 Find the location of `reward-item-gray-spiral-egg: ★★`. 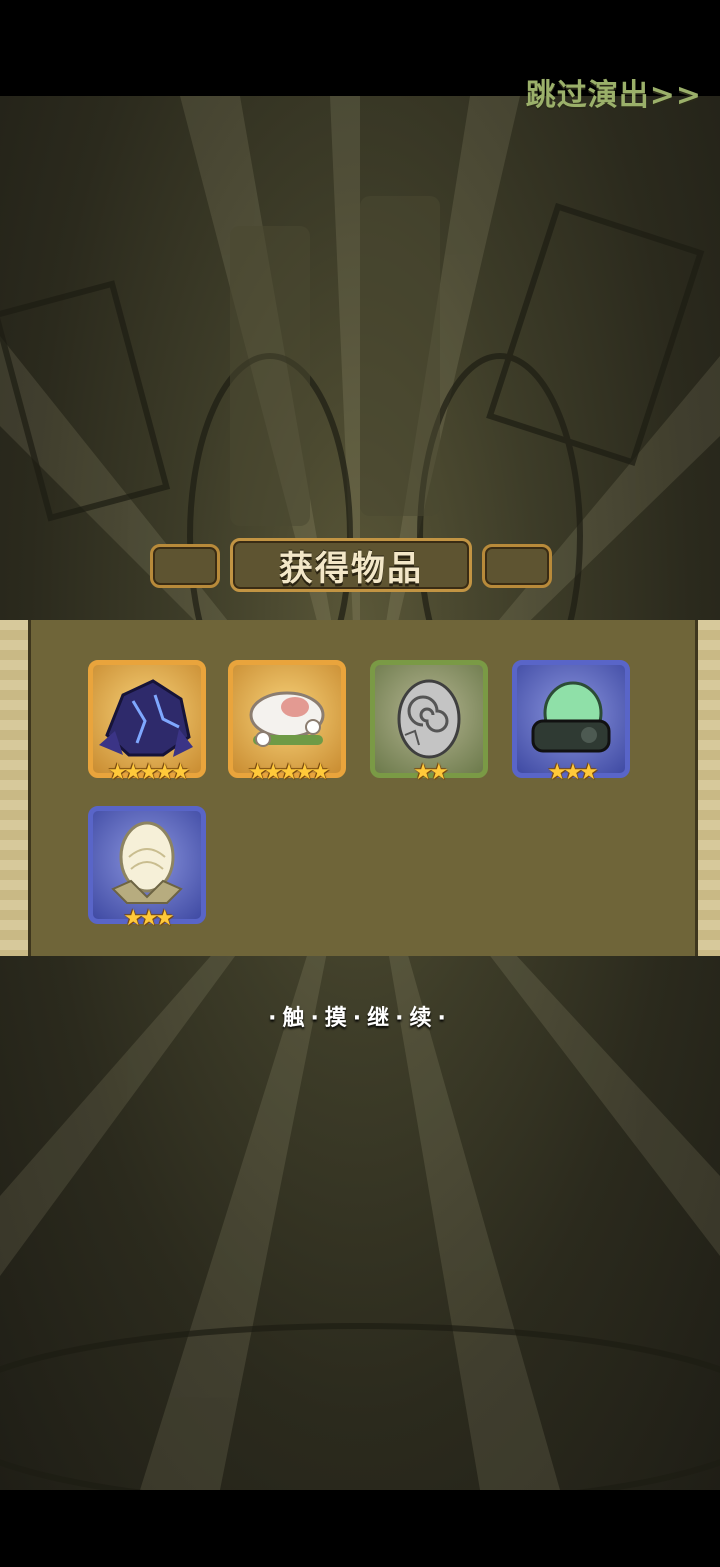

reward-item-gray-spiral-egg: ★★ is located at coordinates (429, 722).